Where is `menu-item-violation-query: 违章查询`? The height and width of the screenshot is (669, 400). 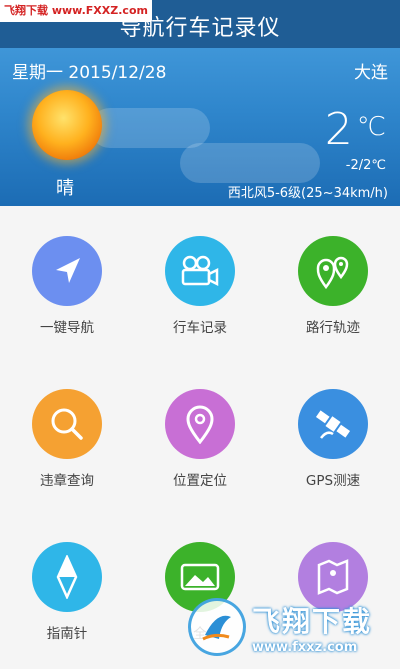
menu-item-violation-query: 违章查询 is located at coordinates (67, 439).